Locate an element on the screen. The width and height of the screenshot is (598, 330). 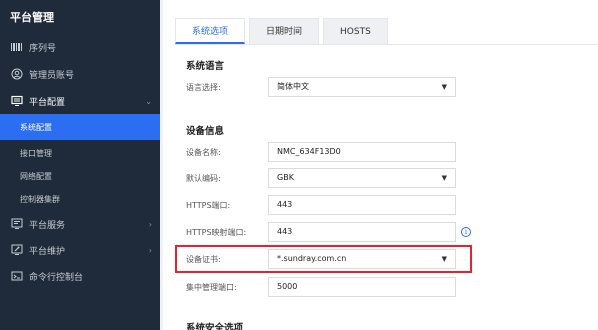
chevron-down-icon: ⌄ is located at coordinates (148, 101).